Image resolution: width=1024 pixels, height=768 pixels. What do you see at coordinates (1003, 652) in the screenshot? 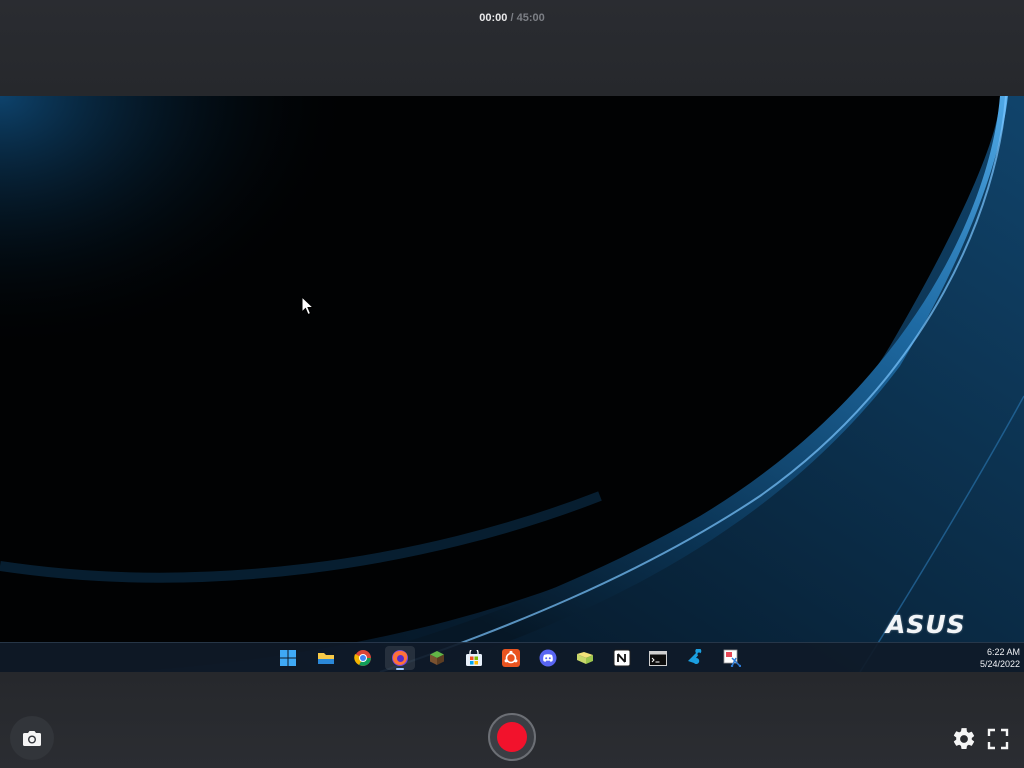
I see `clock-time: 6:22 AM` at bounding box center [1003, 652].